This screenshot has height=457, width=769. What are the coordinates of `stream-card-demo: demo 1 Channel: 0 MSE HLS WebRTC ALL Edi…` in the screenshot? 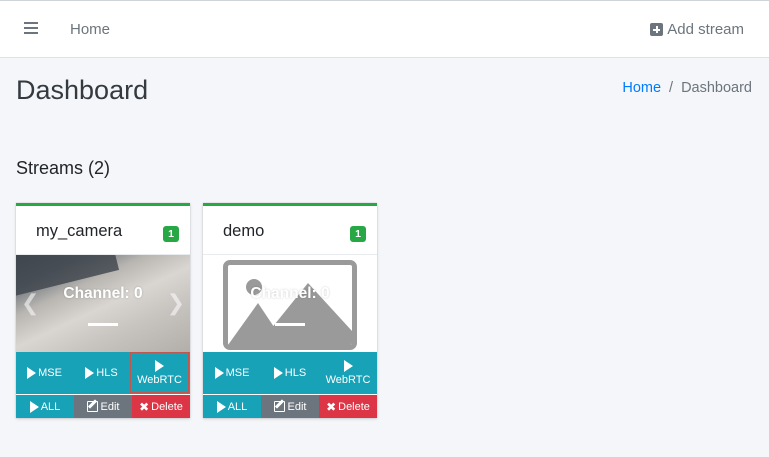 It's located at (290, 310).